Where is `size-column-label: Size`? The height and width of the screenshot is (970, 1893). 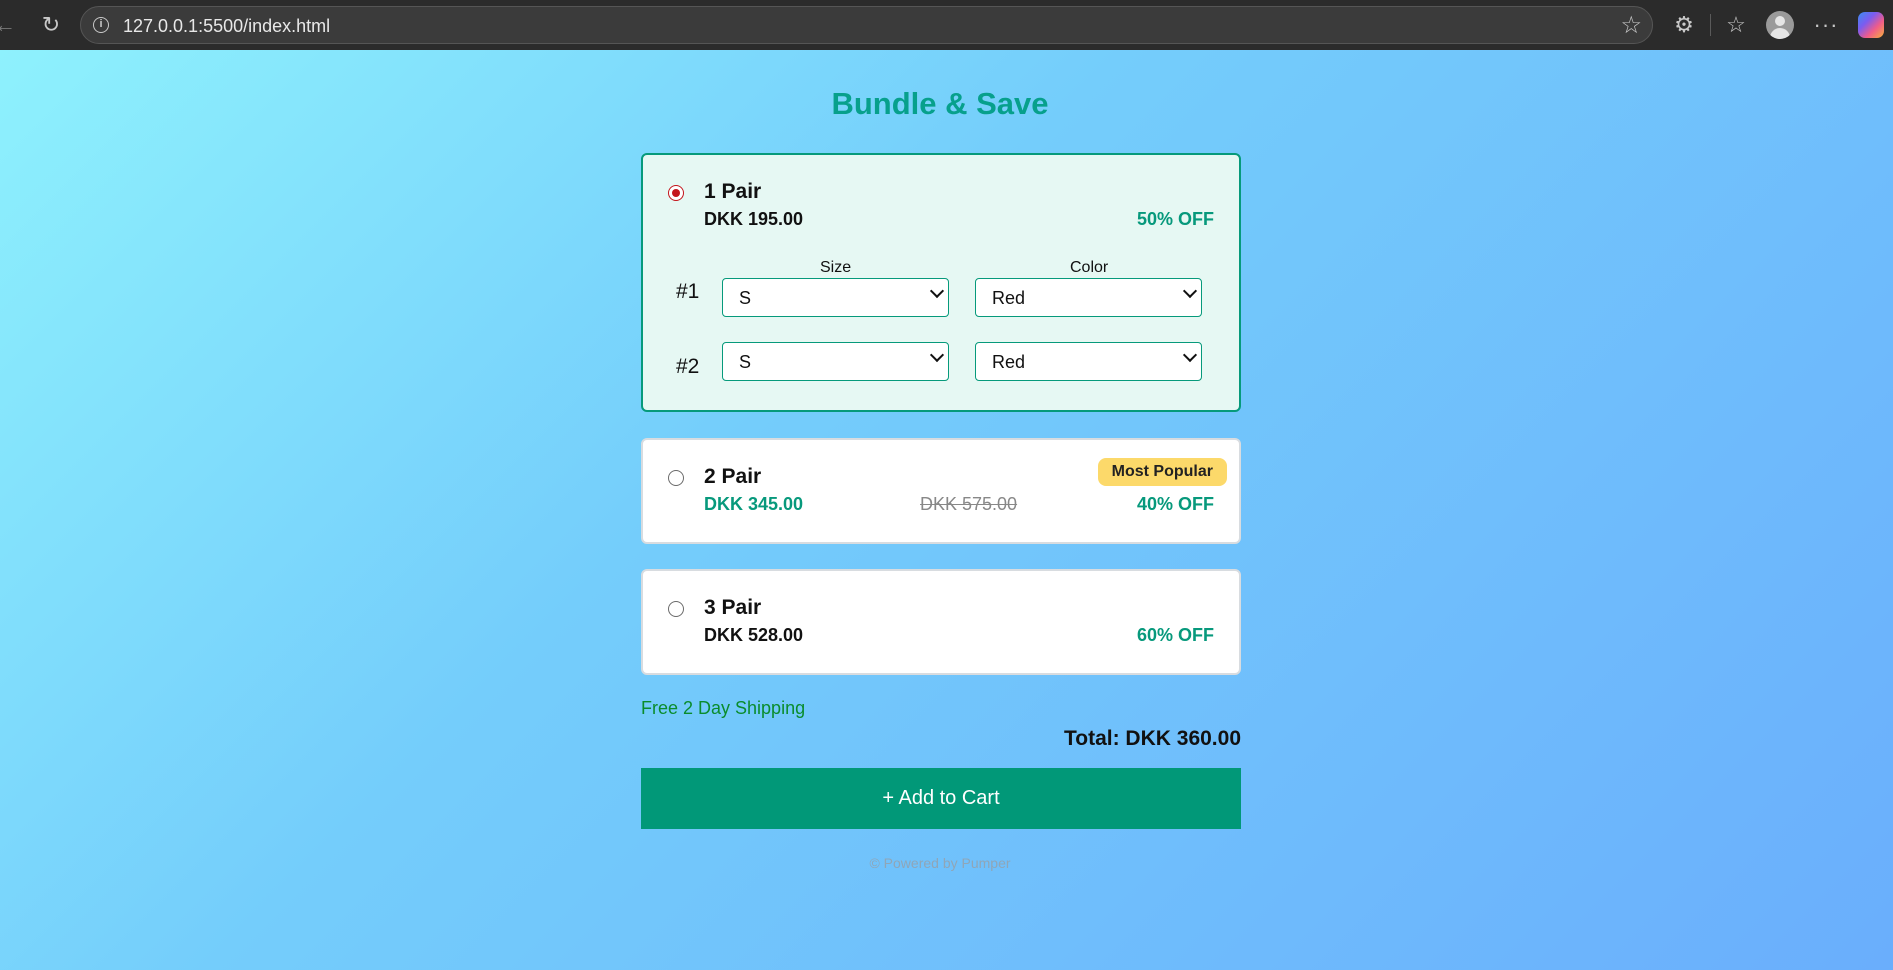
size-column-label: Size is located at coordinates (836, 267).